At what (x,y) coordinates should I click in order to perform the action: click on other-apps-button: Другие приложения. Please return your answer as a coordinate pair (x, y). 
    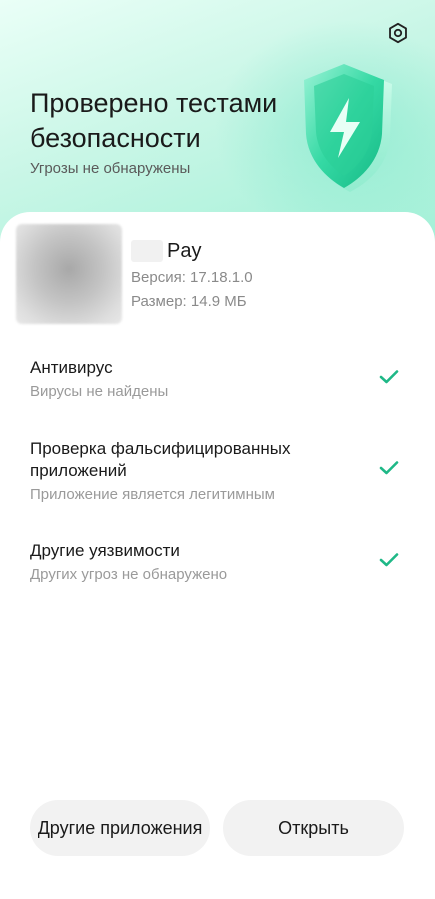
    Looking at the image, I should click on (120, 828).